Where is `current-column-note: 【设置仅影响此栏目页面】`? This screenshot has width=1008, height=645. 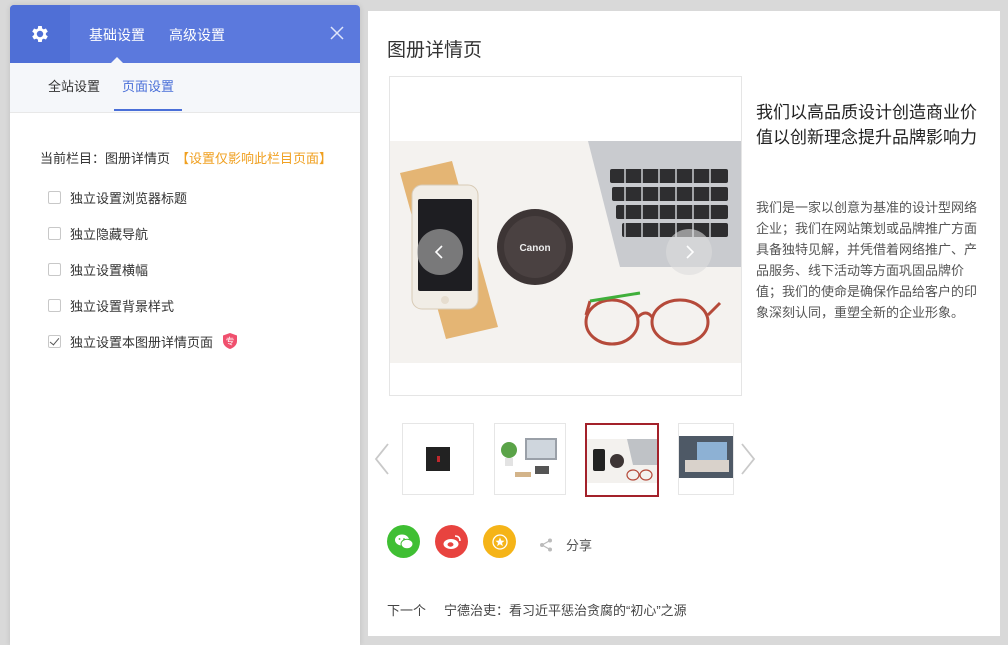 current-column-note: 【设置仅影响此栏目页面】 is located at coordinates (254, 158).